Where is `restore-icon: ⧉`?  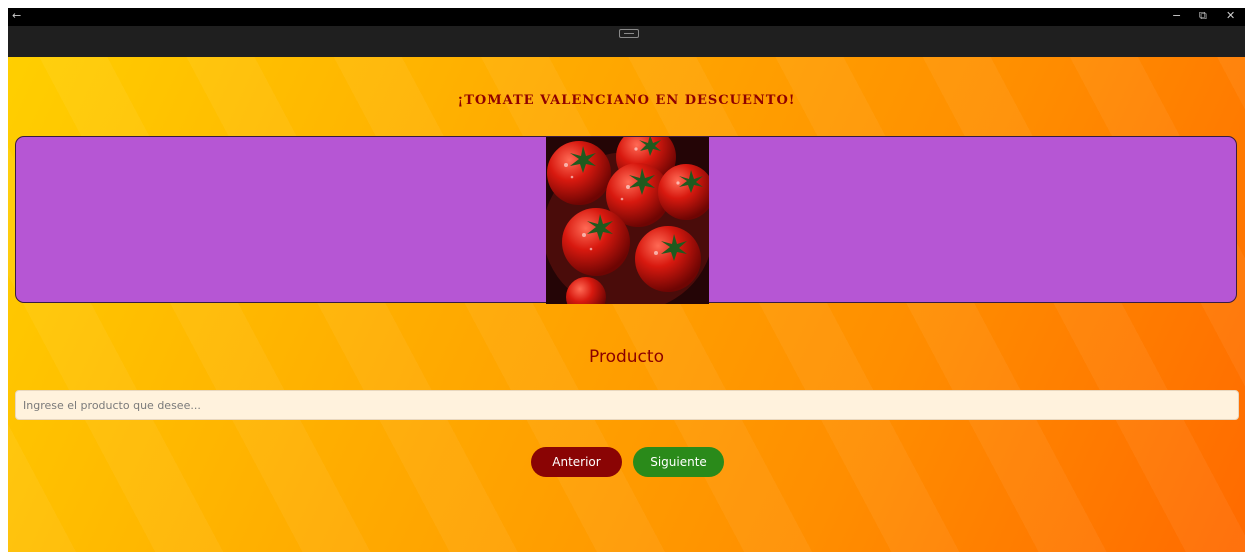 restore-icon: ⧉ is located at coordinates (1203, 16).